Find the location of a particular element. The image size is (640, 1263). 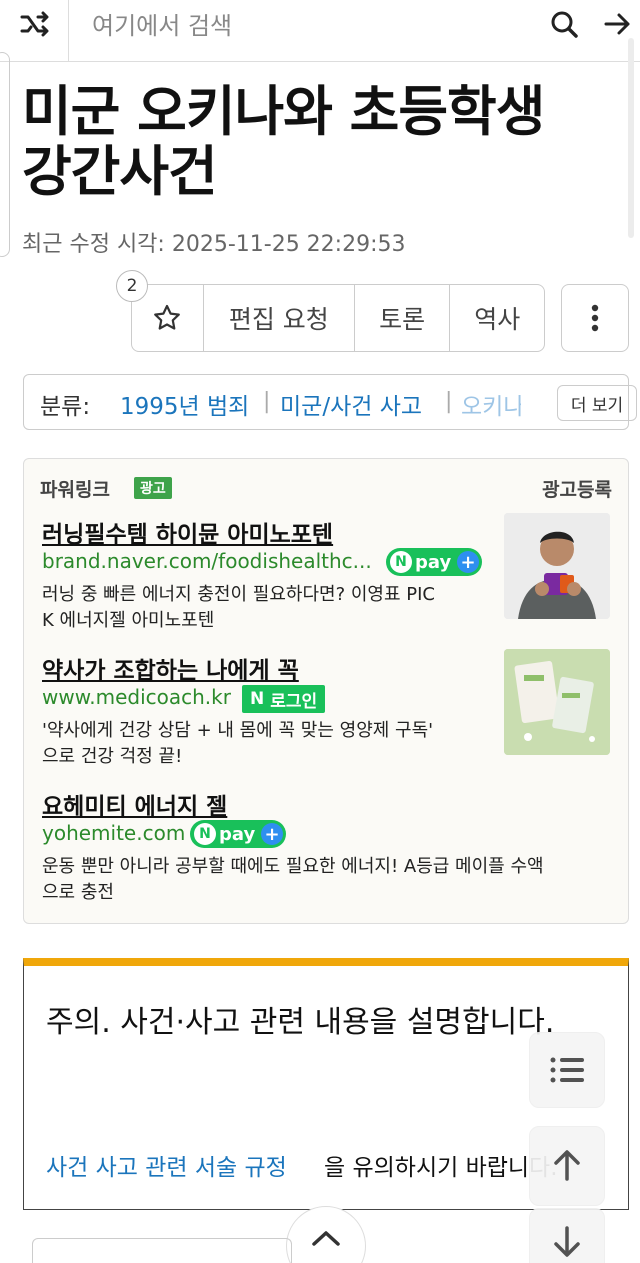

history-button: 역사 is located at coordinates (497, 318).